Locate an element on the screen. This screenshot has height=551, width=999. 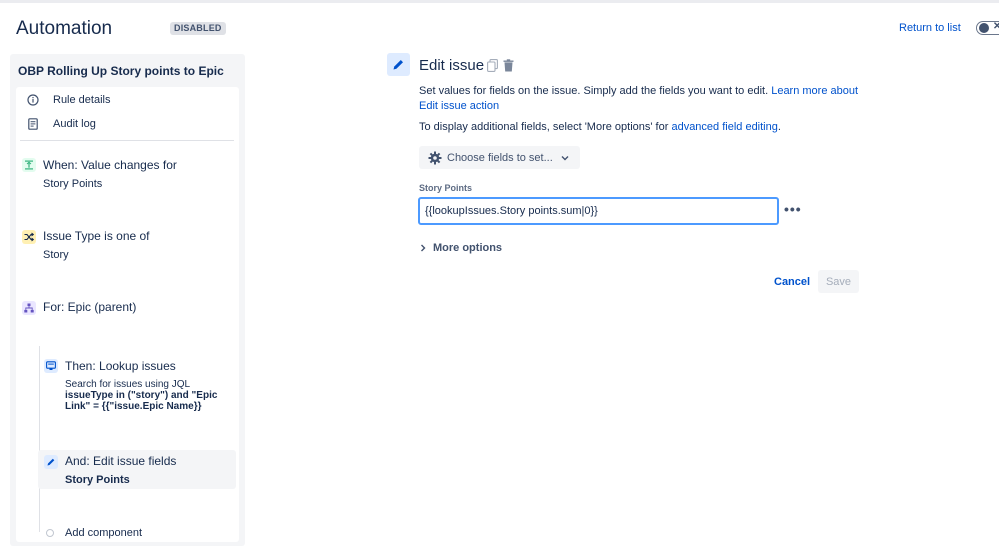
trigger-icon is located at coordinates (29, 165).